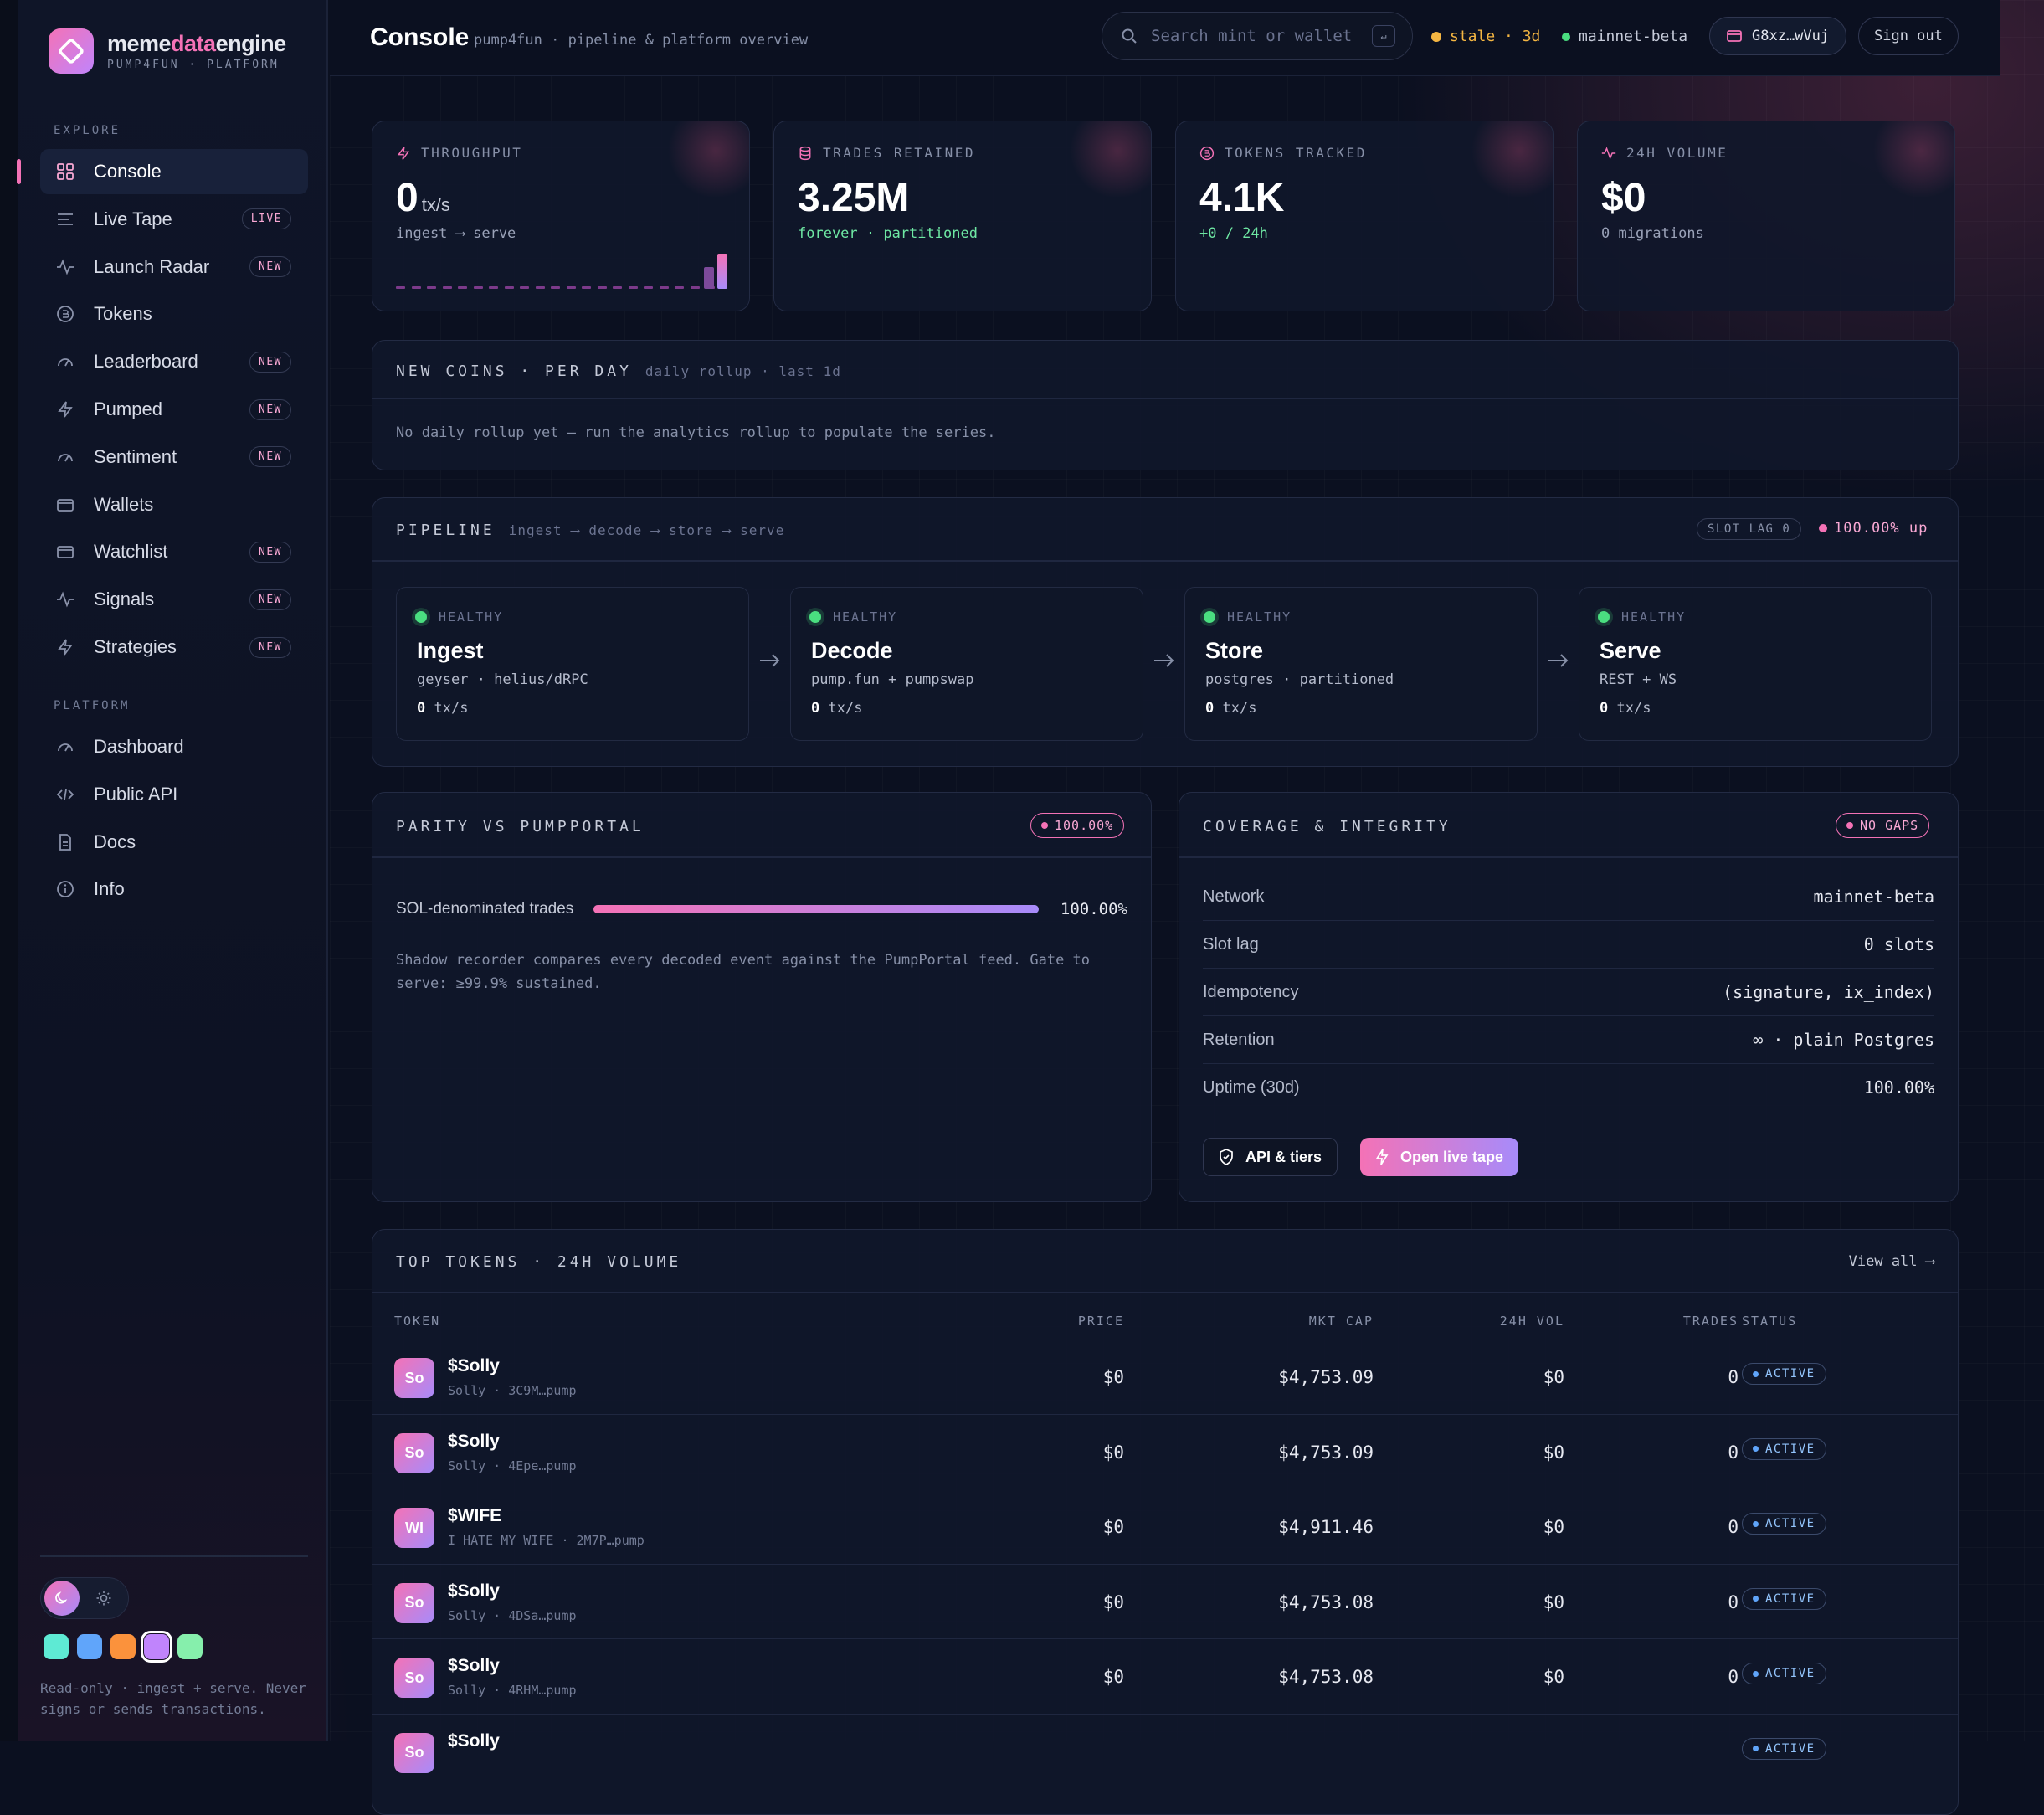 The width and height of the screenshot is (2044, 1815). Describe the element at coordinates (512, 1390) in the screenshot. I see `token-name: Solly · 3C9M…pump` at that location.